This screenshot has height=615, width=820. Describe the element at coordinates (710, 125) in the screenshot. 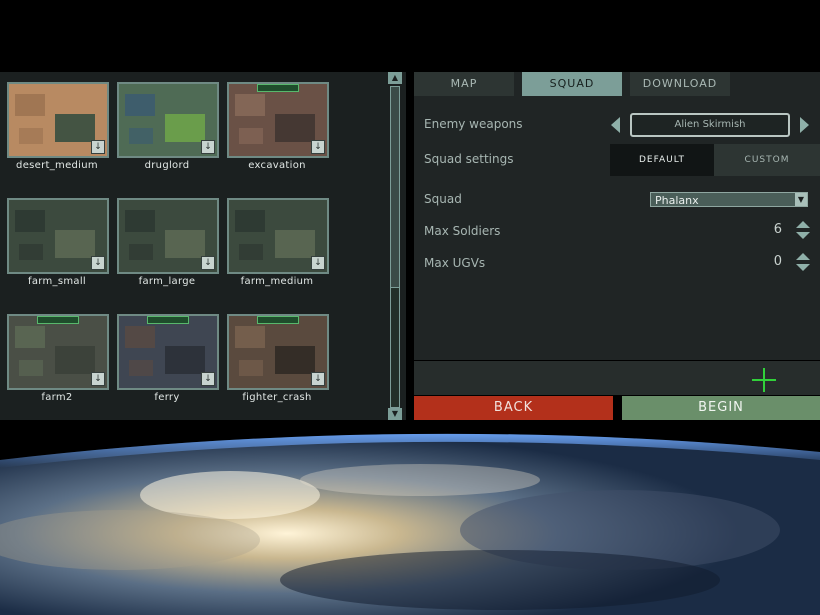

I see `enemy-weapons-value: Alien Skirmish` at that location.